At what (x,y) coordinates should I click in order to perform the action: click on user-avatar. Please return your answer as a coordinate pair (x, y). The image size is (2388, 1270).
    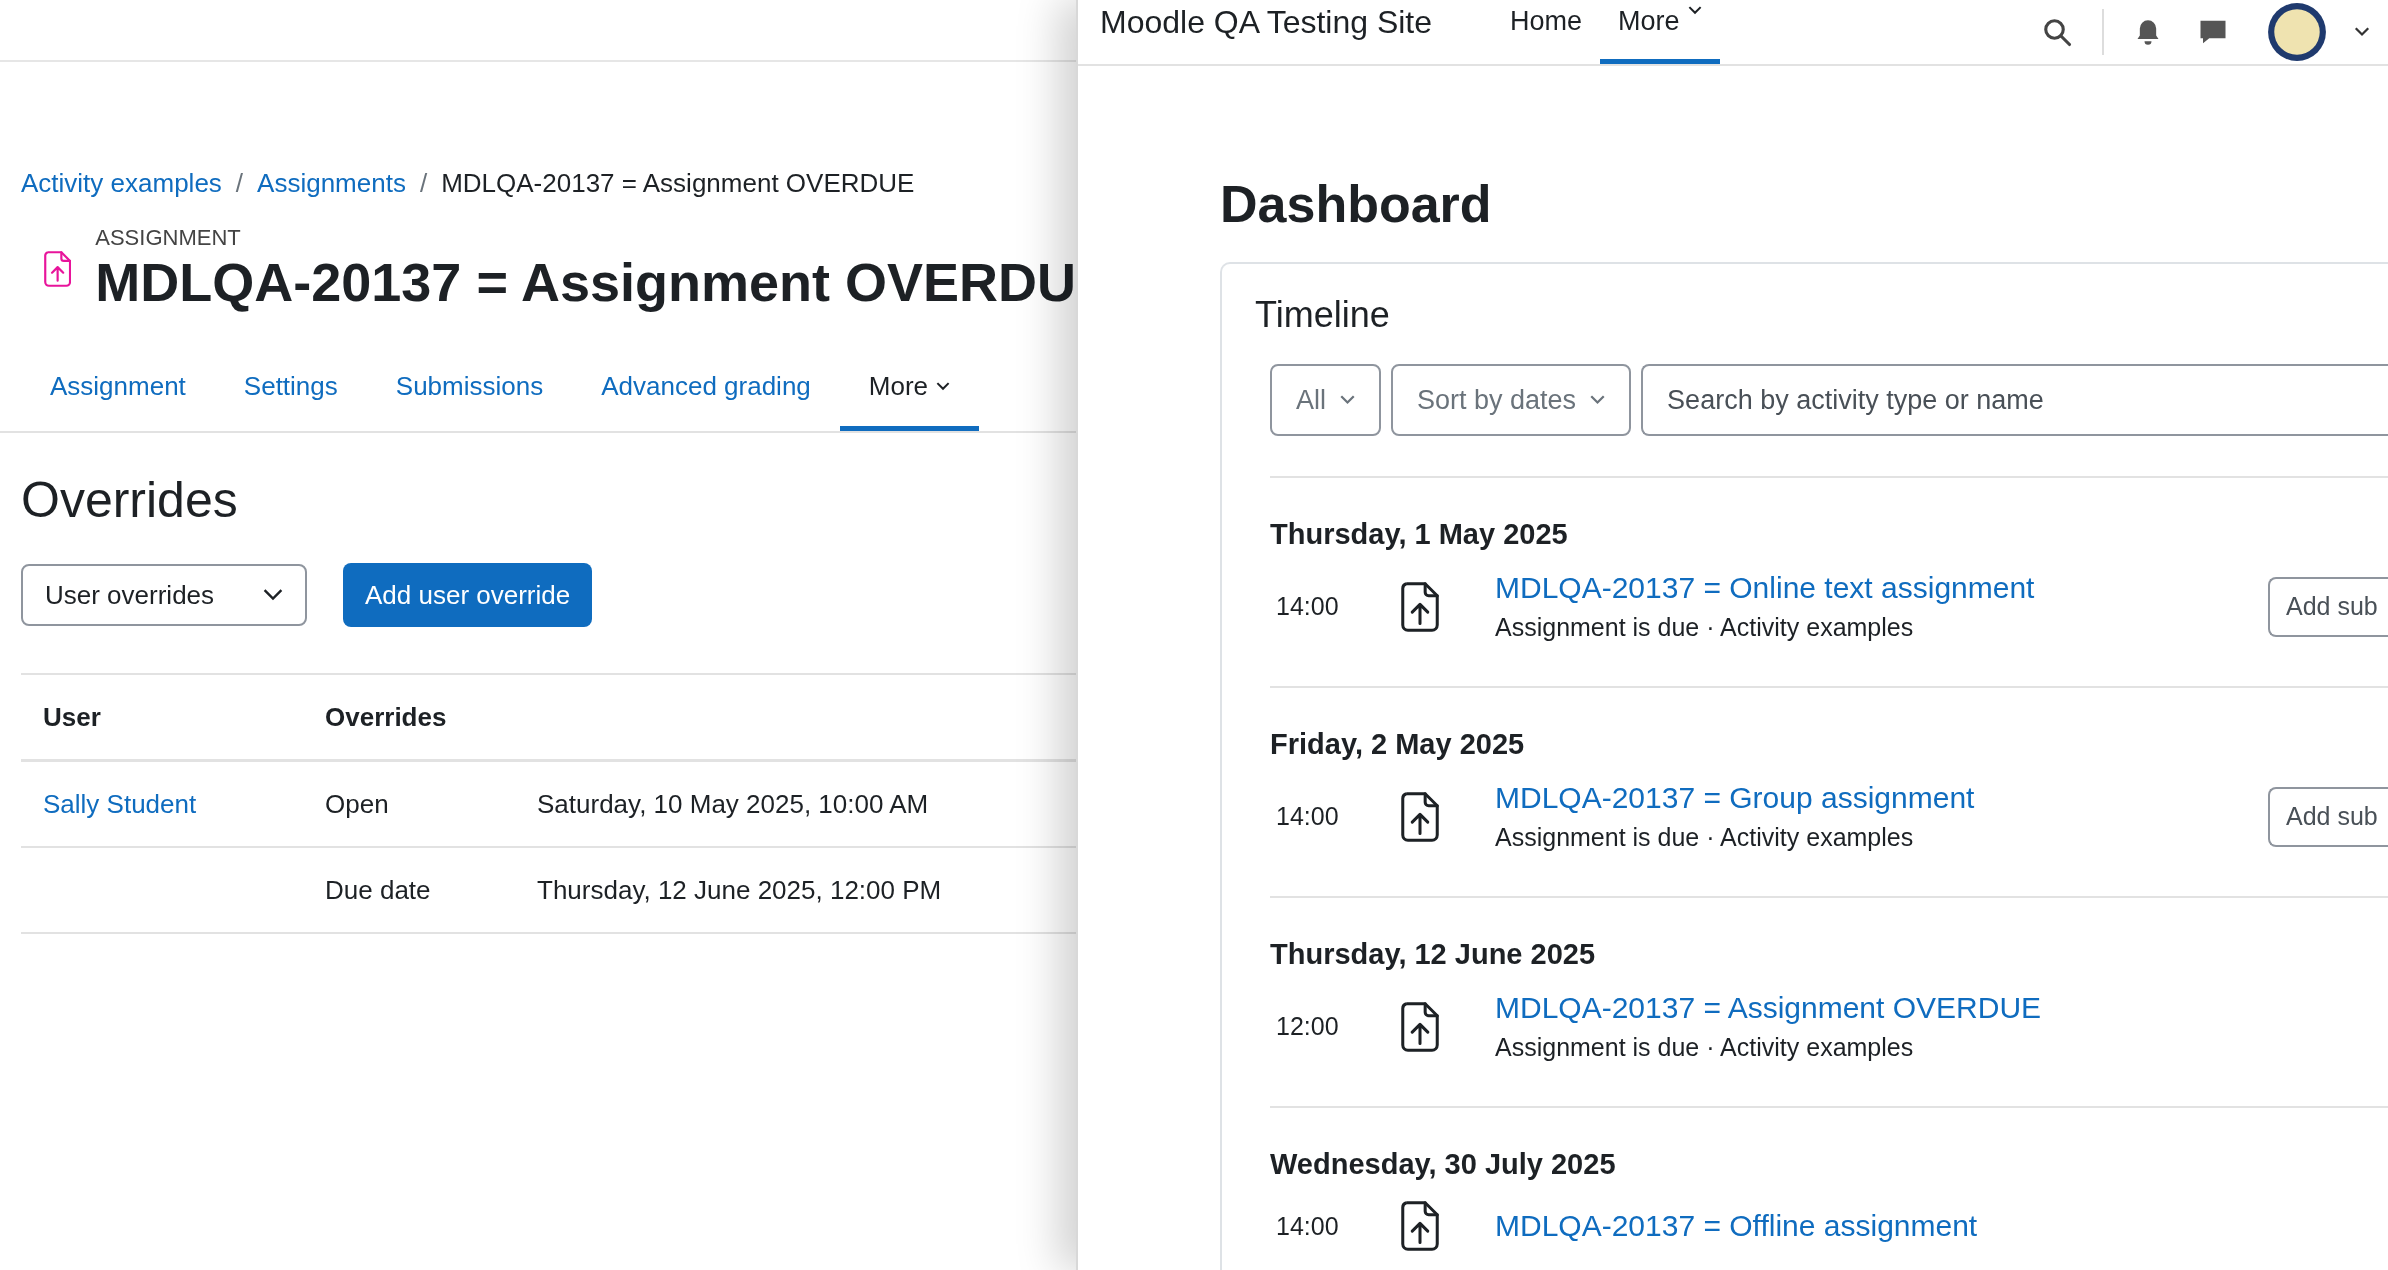
    Looking at the image, I should click on (2297, 32).